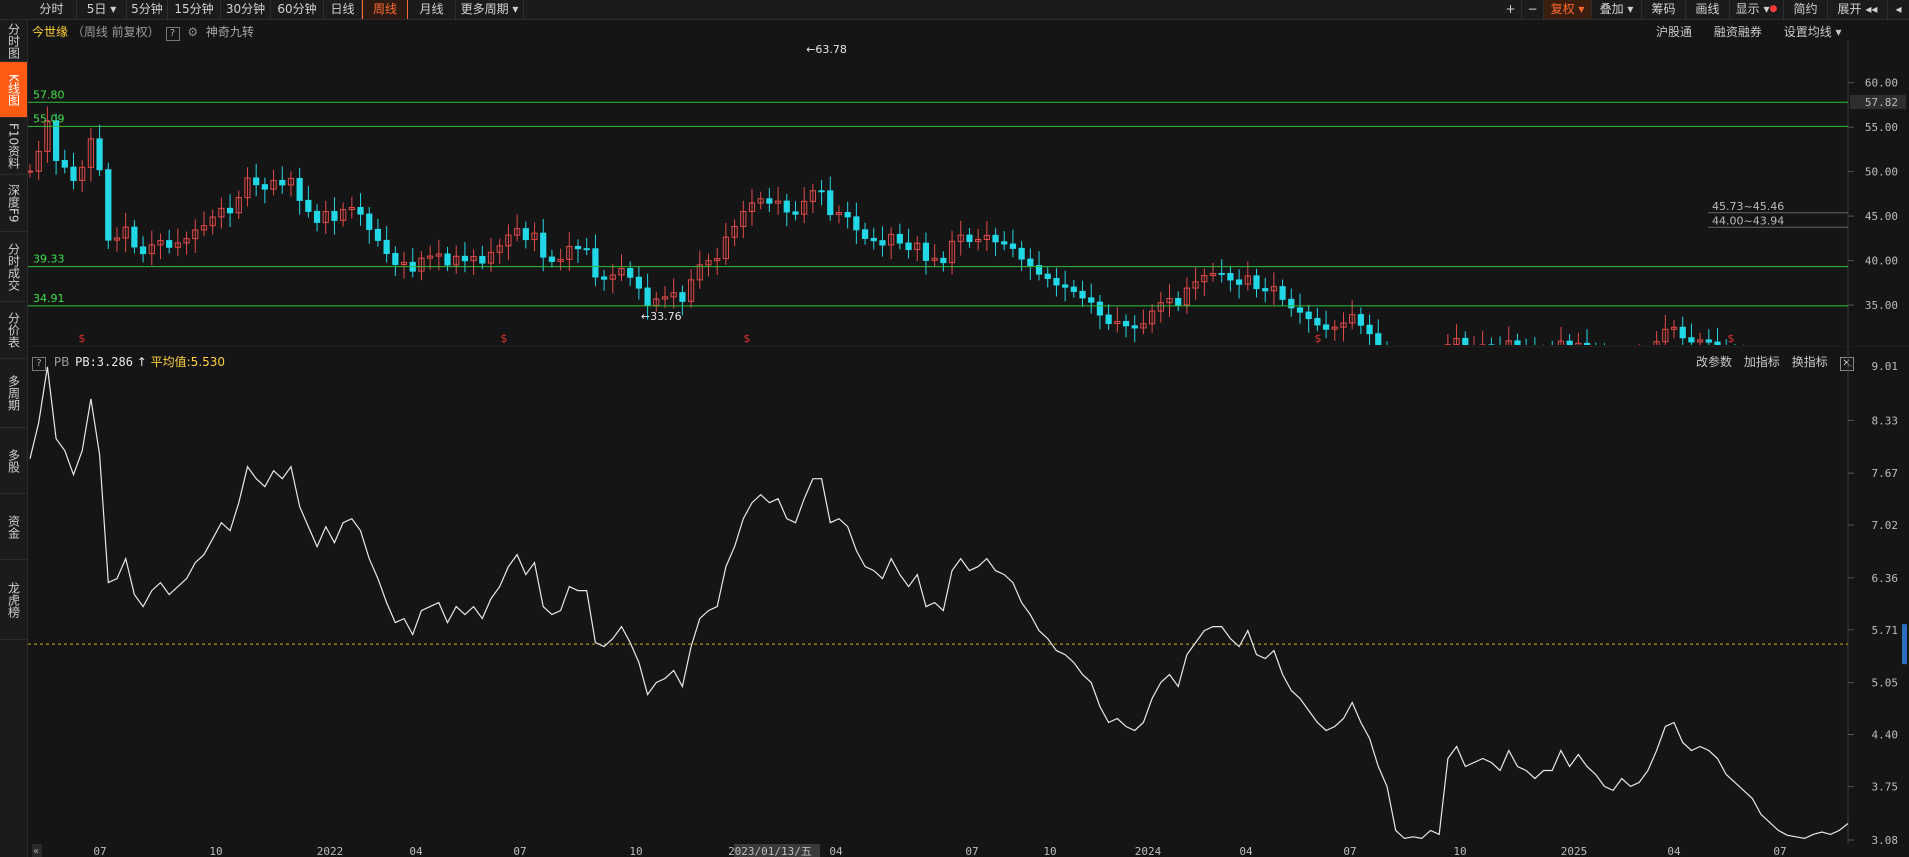  Describe the element at coordinates (1881, 305) in the screenshot. I see `kline-y-tick-label: 35.00` at that location.